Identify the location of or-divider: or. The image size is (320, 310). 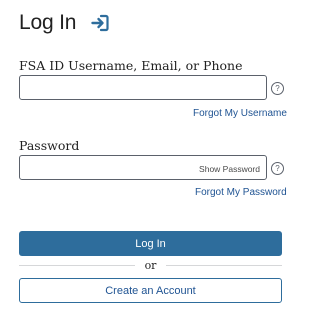
(151, 265).